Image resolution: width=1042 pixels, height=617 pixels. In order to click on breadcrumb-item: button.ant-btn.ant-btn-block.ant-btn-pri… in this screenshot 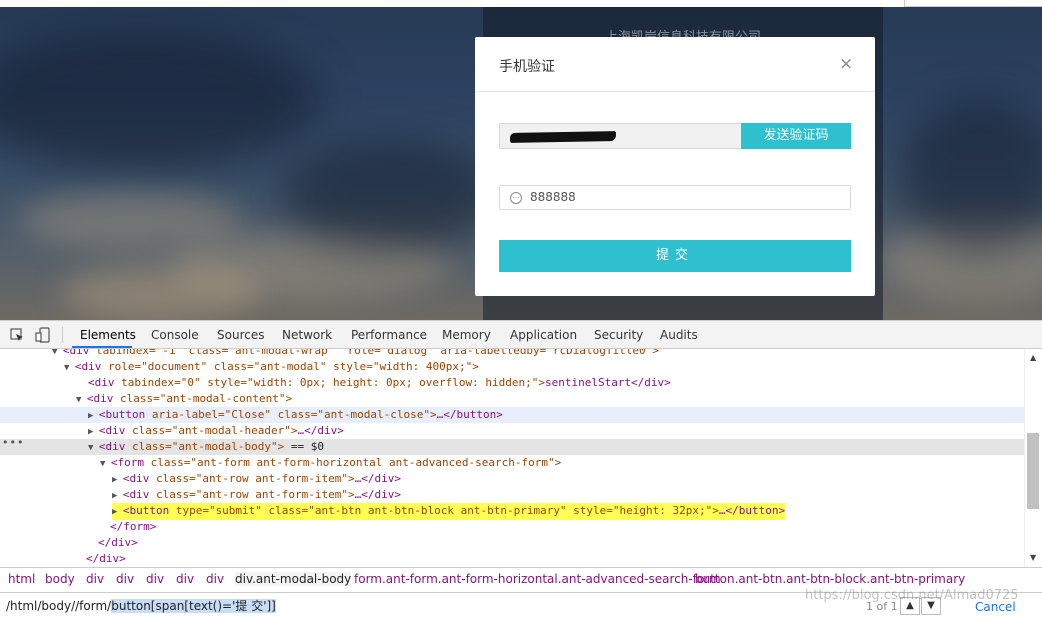, I will do `click(830, 579)`.